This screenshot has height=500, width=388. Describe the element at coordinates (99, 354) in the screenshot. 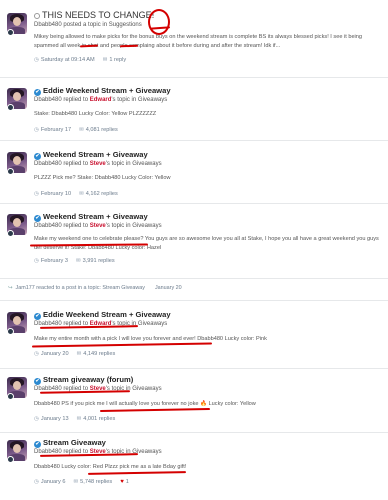

I see `reply-count: 4,149 replies` at that location.